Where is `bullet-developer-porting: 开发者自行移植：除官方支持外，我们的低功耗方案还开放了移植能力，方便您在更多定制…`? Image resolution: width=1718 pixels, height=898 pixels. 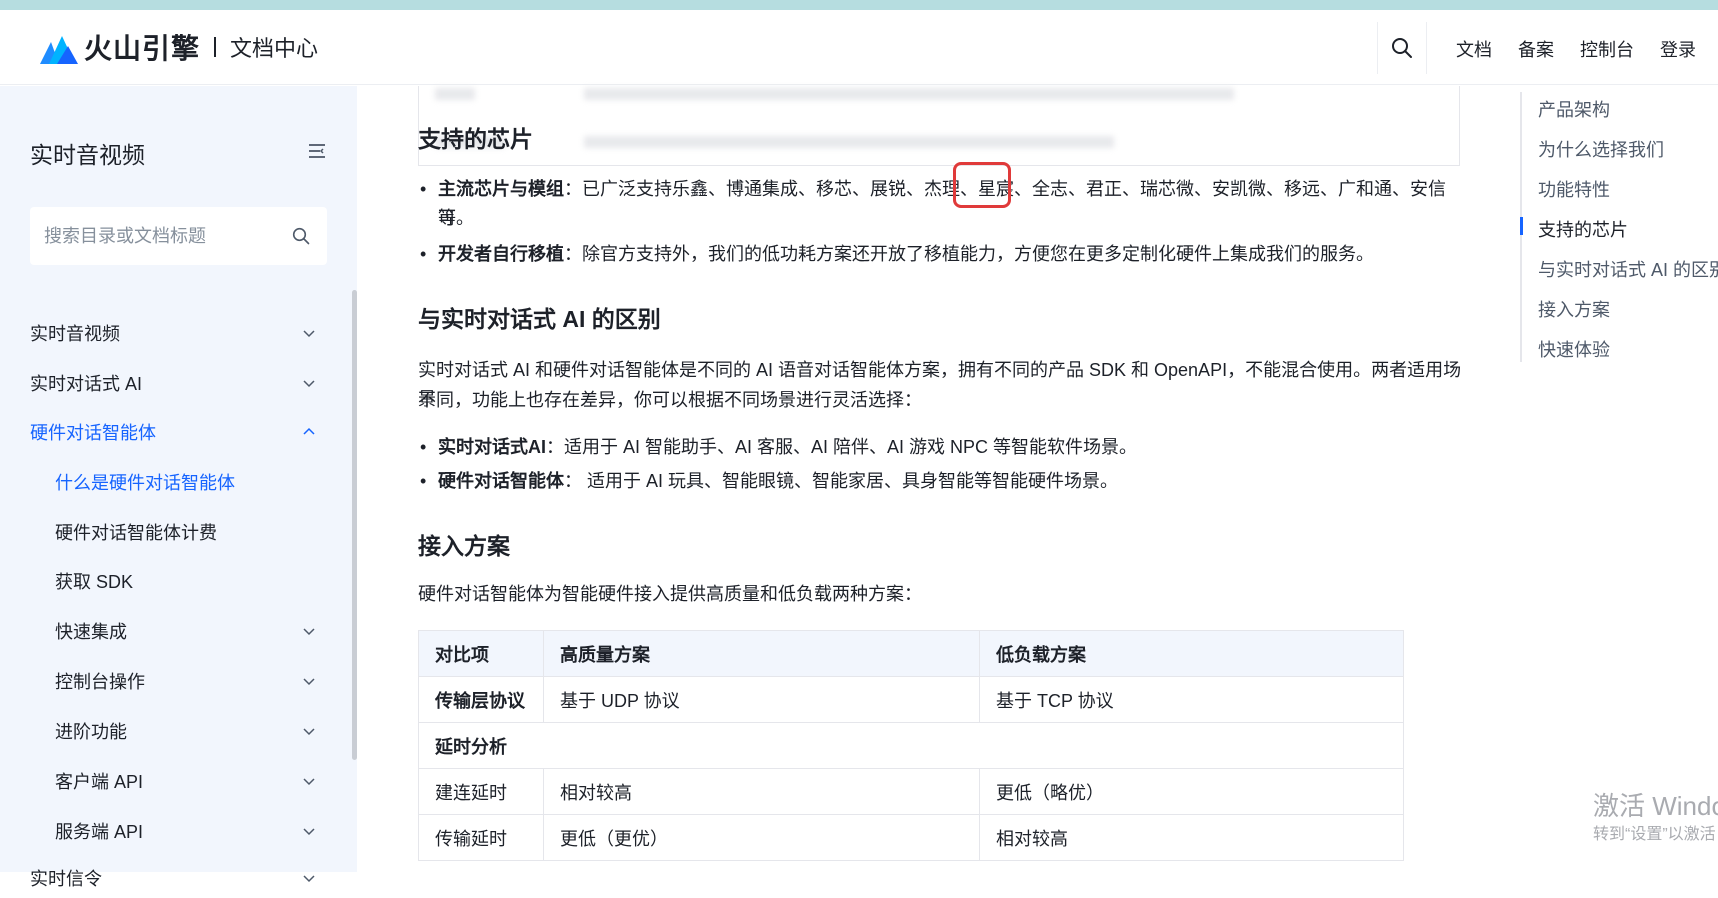 bullet-developer-porting: 开发者自行移植：除官方支持外，我们的低功耗方案还开放了移植能力，方便您在更多定制… is located at coordinates (938, 254).